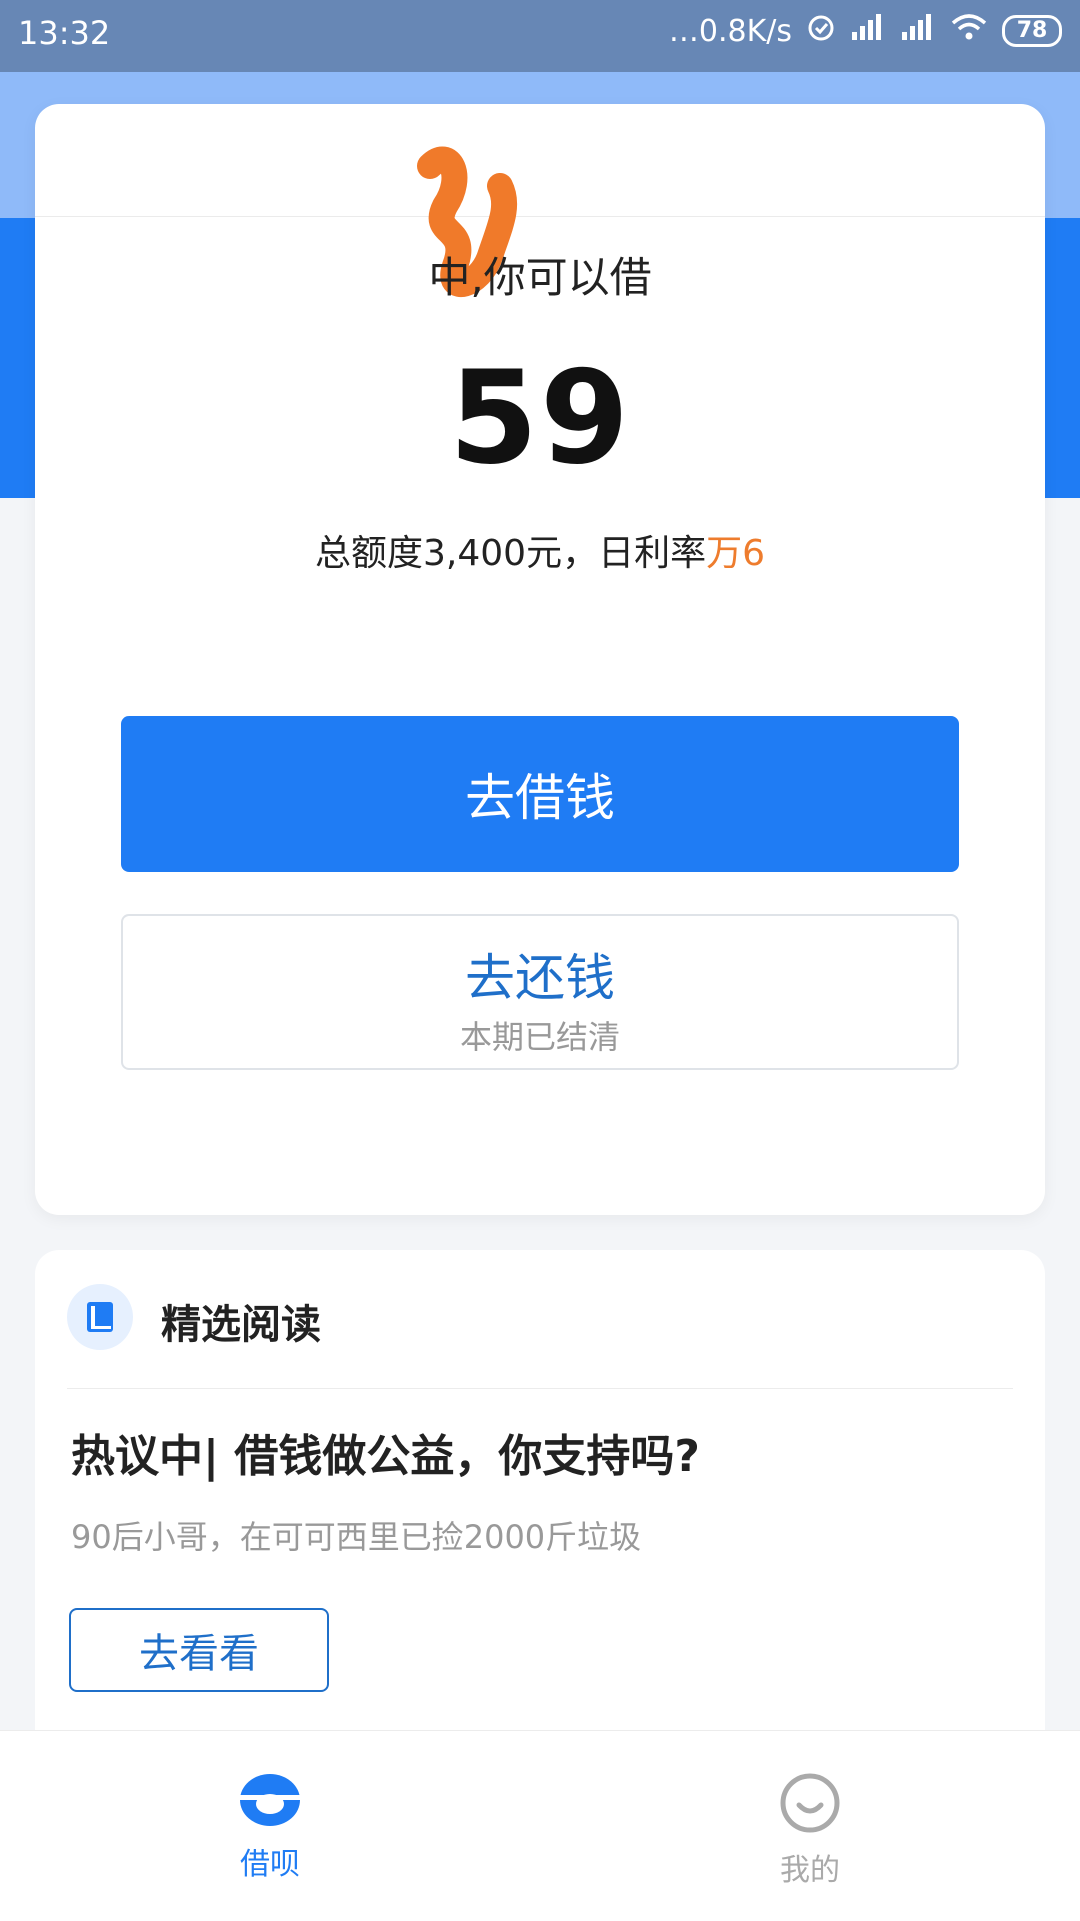 The image size is (1080, 1921). I want to click on quota-info: 总额度3,400元，日利率万6, so click(540, 550).